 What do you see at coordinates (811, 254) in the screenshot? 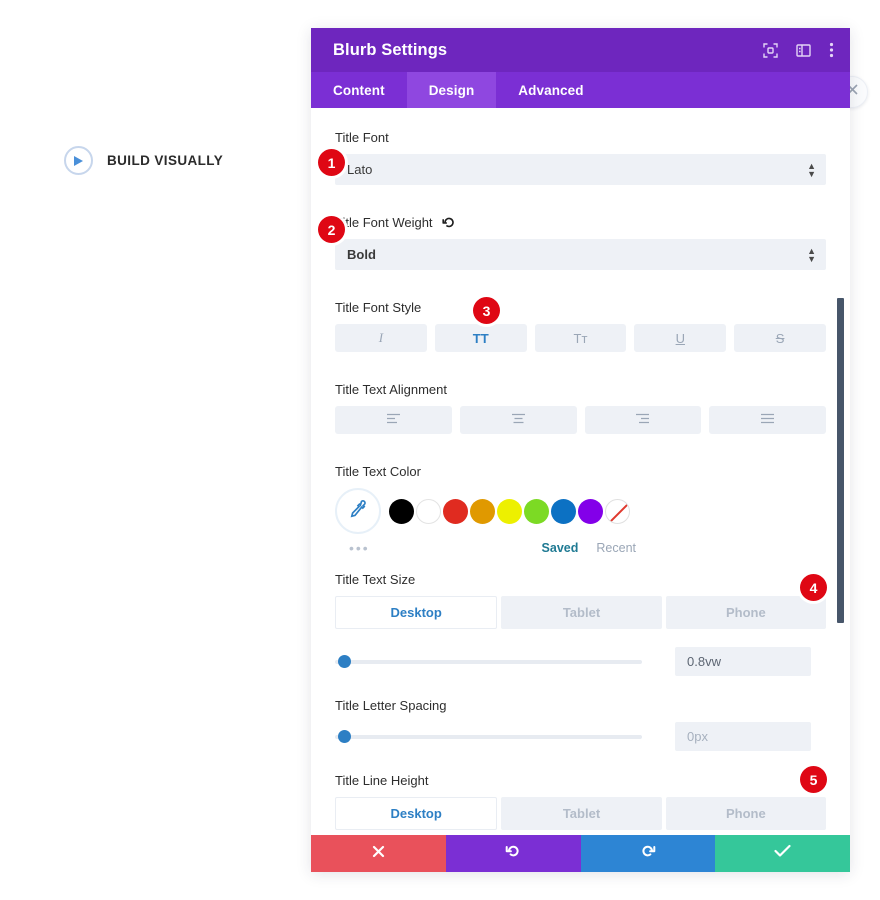
I see `chevron-updown-icon: ▲ ▼` at bounding box center [811, 254].